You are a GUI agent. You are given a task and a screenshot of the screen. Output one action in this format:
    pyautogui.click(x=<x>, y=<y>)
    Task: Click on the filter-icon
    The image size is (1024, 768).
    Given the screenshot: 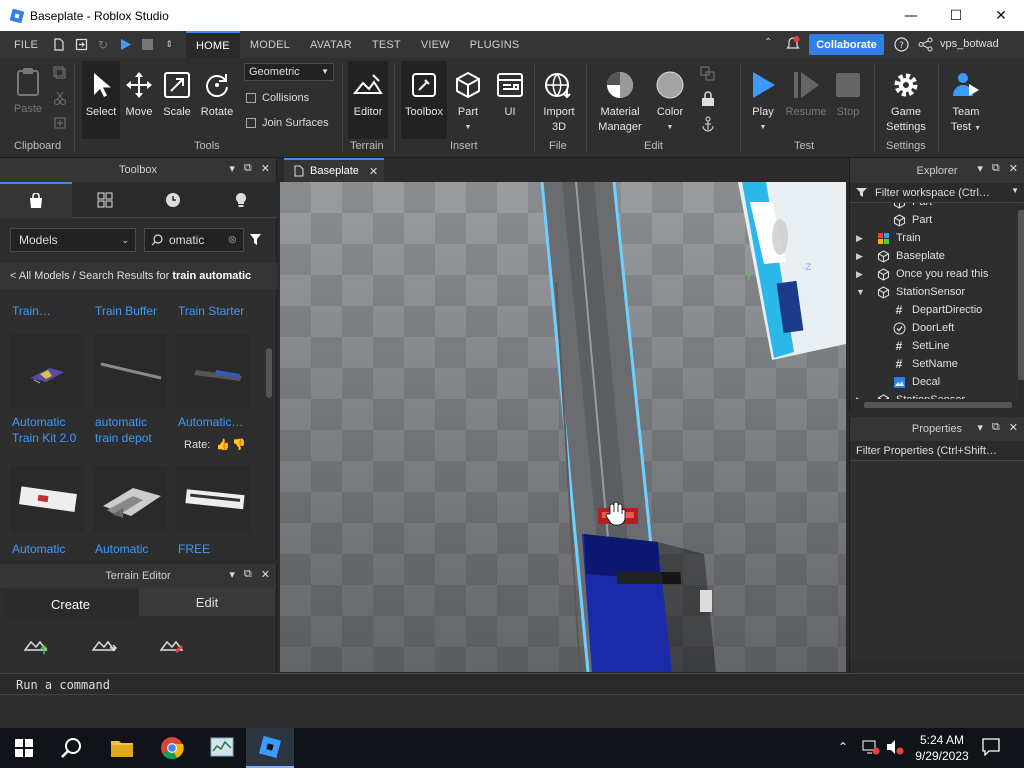 What is the action you would take?
    pyautogui.click(x=255, y=241)
    